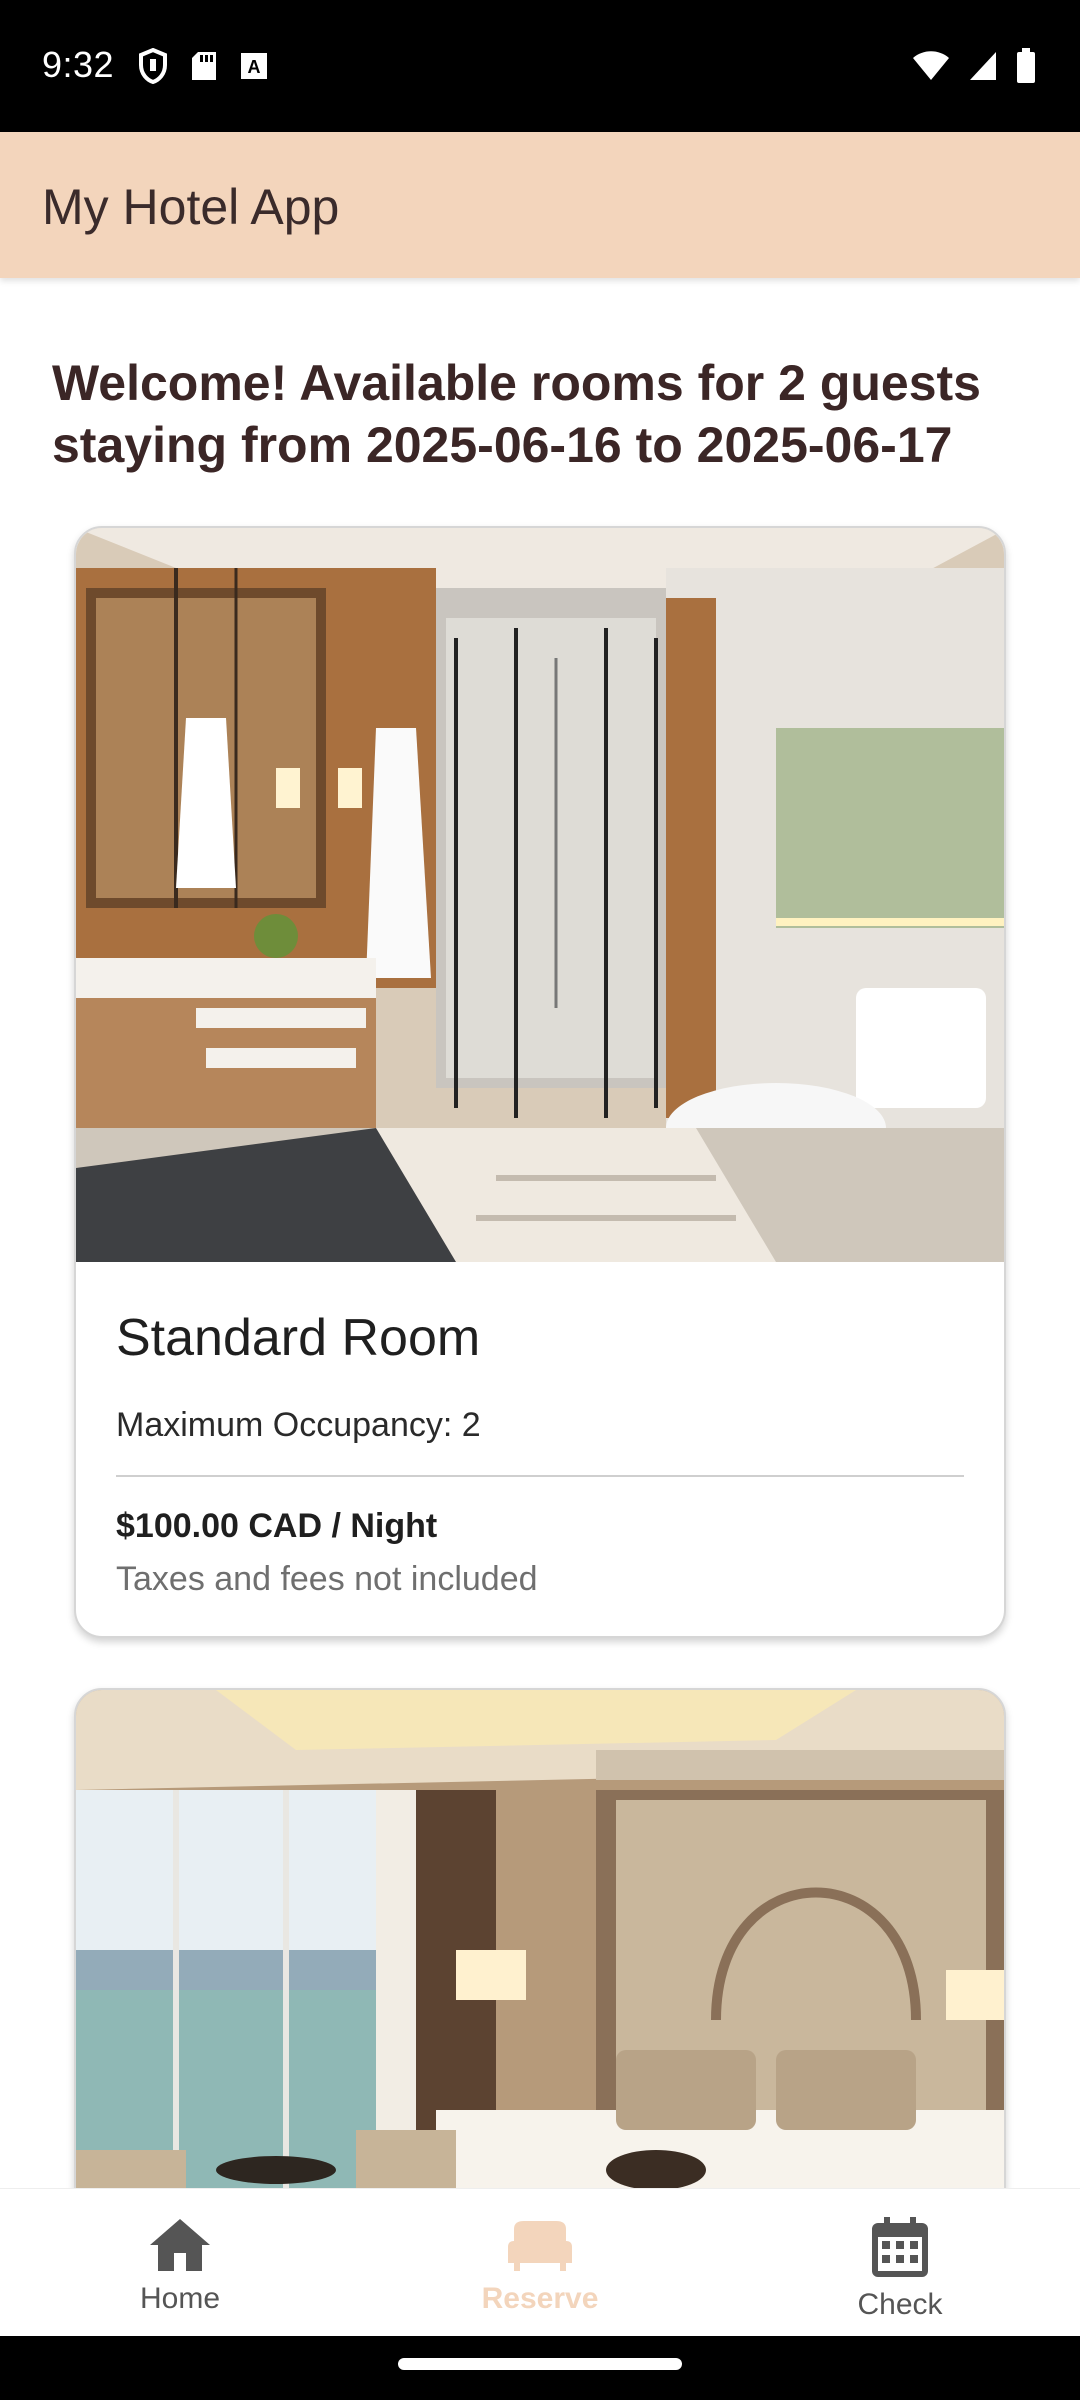  Describe the element at coordinates (180, 2247) in the screenshot. I see `home-icon` at that location.